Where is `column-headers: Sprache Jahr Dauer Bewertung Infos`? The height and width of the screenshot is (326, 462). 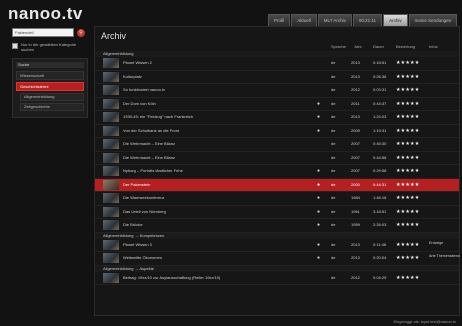 column-headers: Sprache Jahr Dauer Bewertung Infos is located at coordinates (277, 47).